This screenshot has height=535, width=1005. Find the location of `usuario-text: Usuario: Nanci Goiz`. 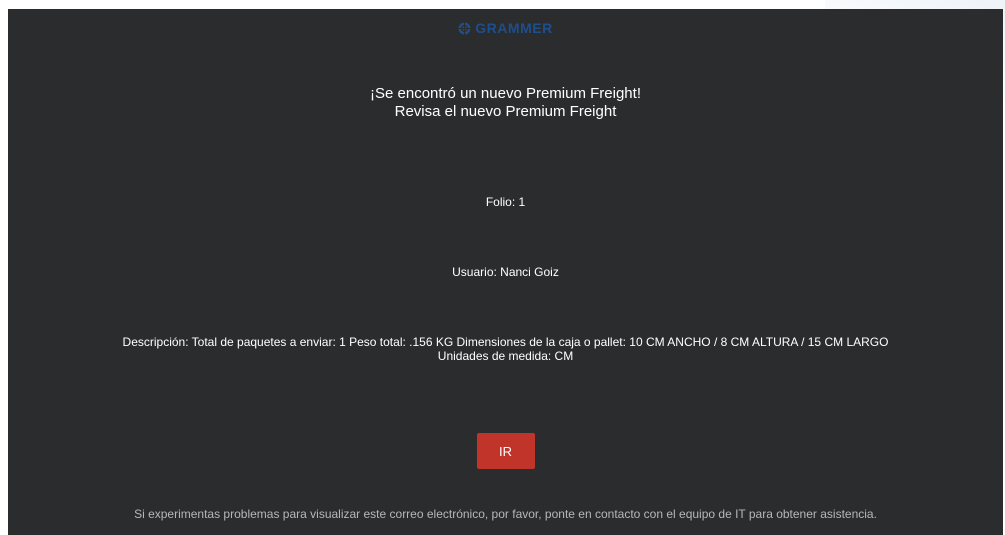

usuario-text: Usuario: Nanci Goiz is located at coordinates (505, 272).